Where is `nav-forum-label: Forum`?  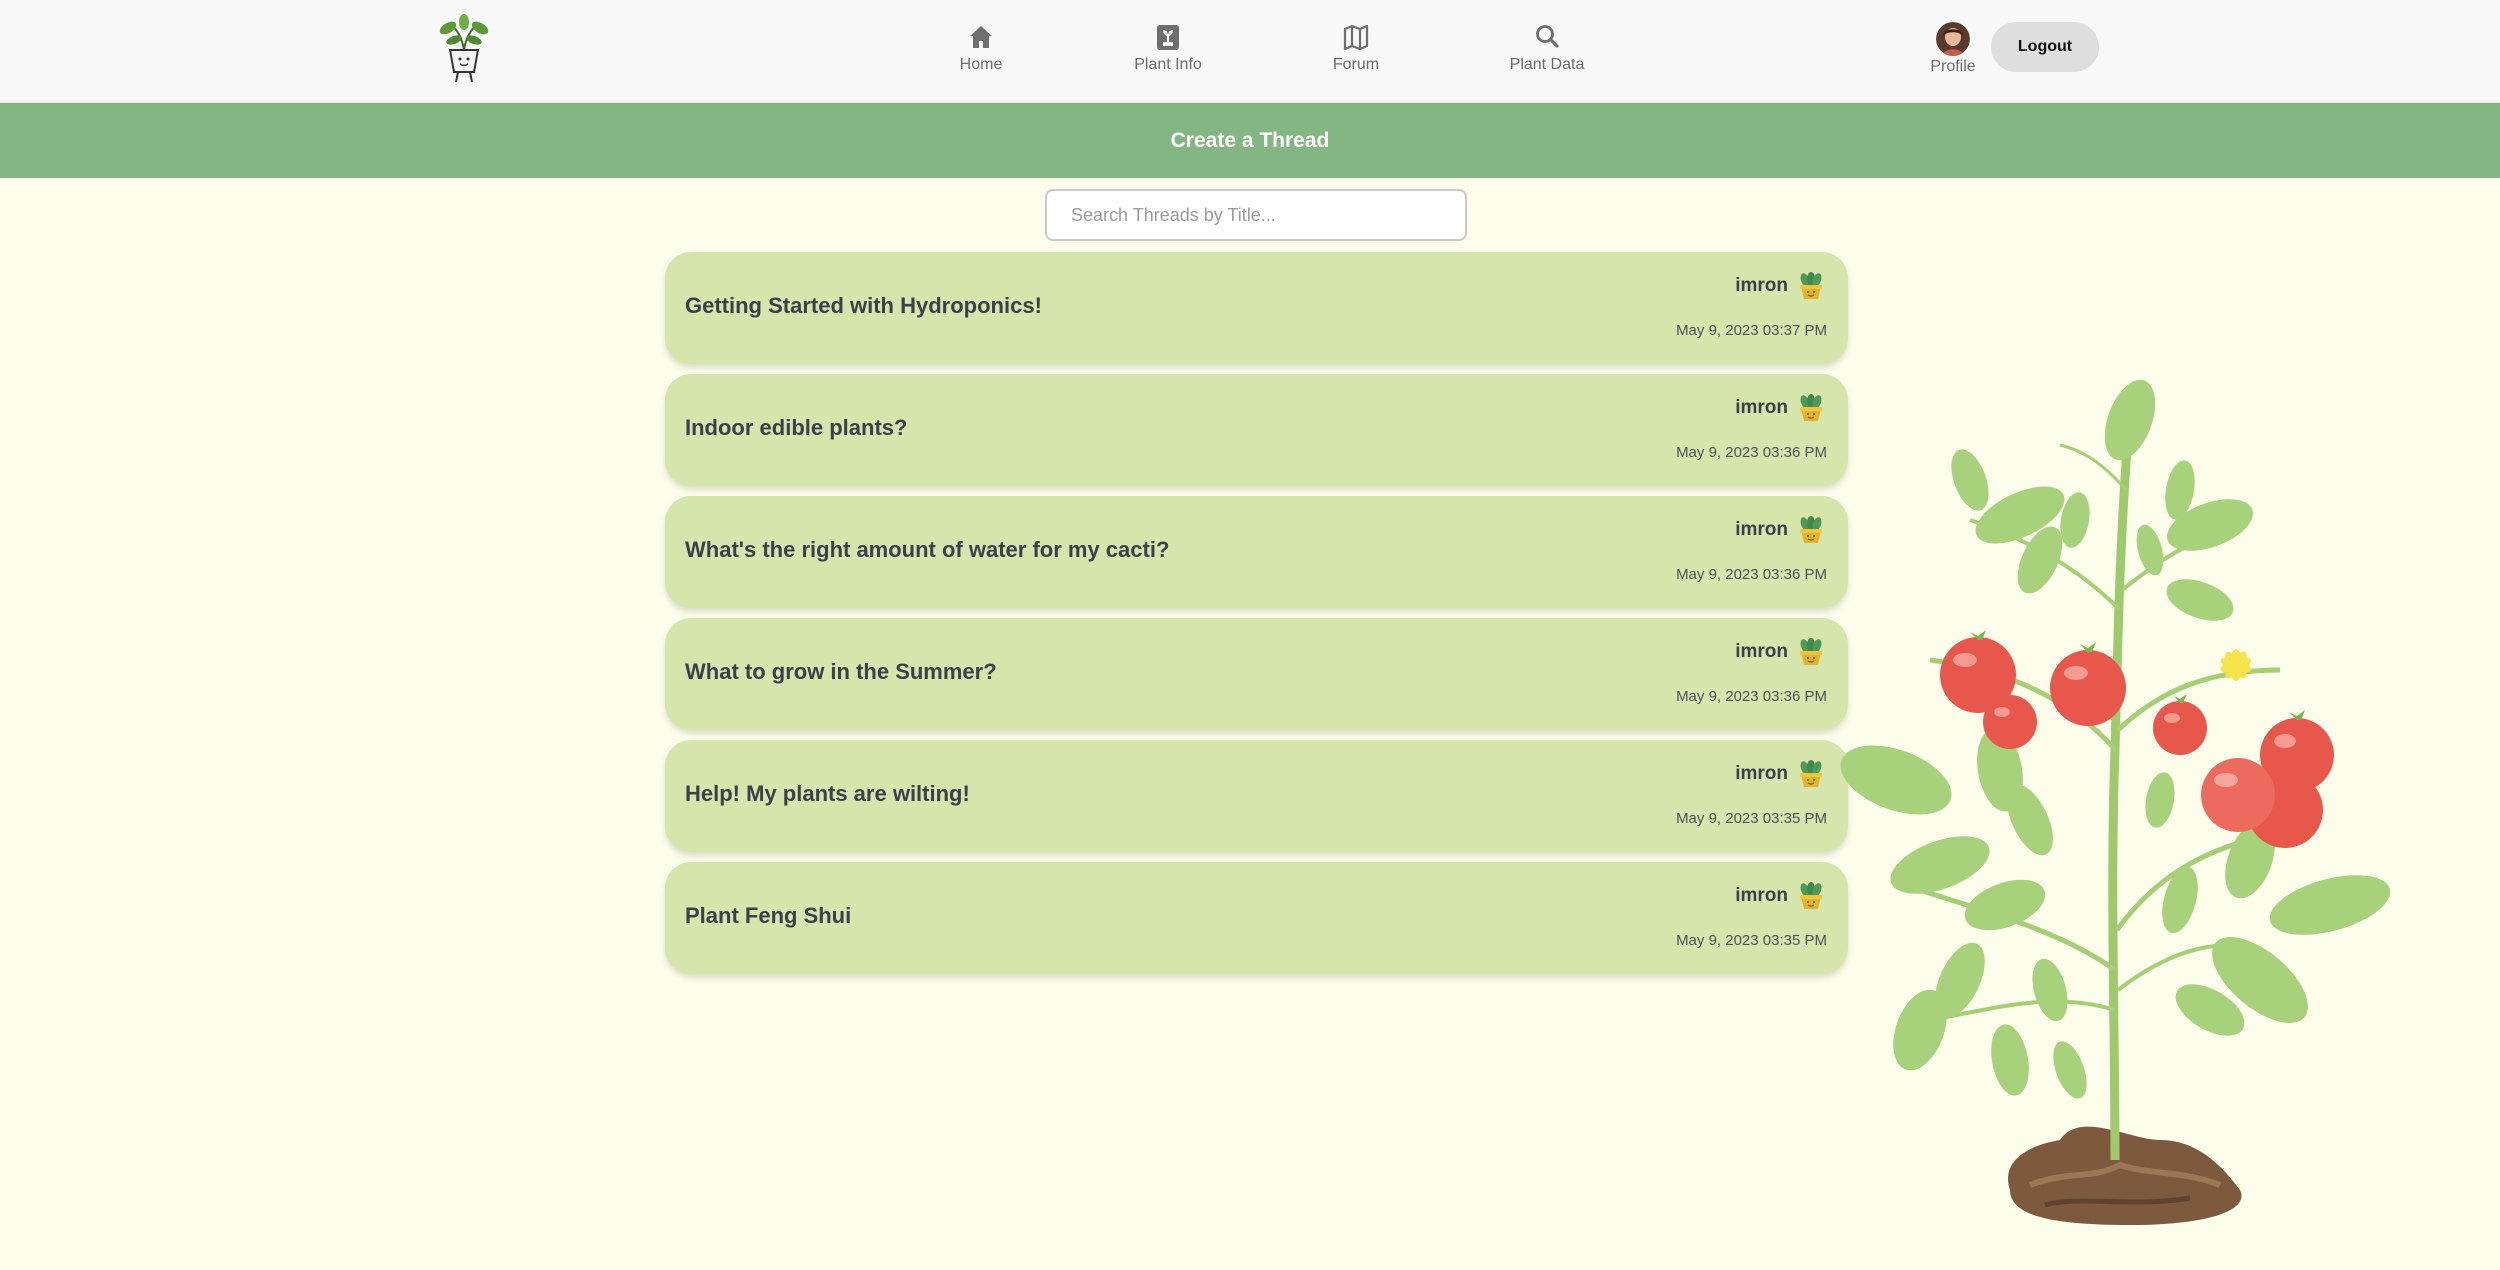 nav-forum-label: Forum is located at coordinates (1356, 64).